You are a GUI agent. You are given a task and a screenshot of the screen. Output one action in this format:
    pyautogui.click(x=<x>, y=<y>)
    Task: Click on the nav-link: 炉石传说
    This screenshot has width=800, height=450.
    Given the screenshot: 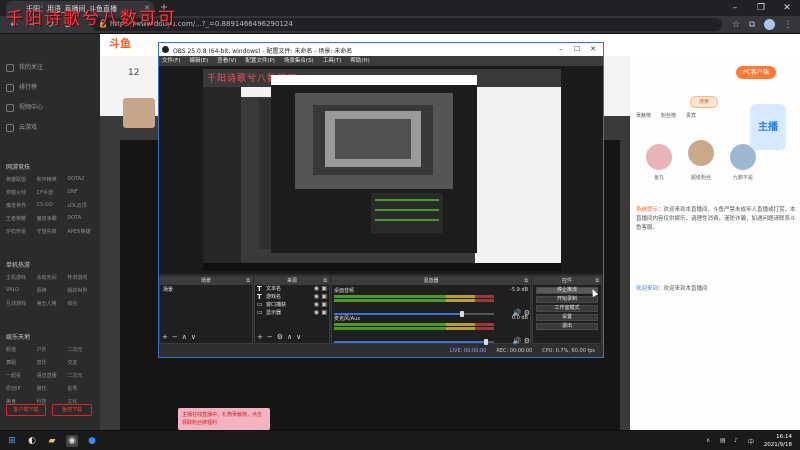 What is the action you would take?
    pyautogui.click(x=21, y=231)
    